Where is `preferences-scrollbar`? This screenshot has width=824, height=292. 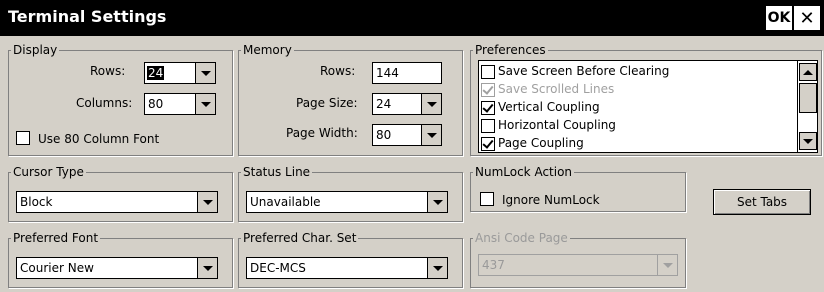 preferences-scrollbar is located at coordinates (807, 106).